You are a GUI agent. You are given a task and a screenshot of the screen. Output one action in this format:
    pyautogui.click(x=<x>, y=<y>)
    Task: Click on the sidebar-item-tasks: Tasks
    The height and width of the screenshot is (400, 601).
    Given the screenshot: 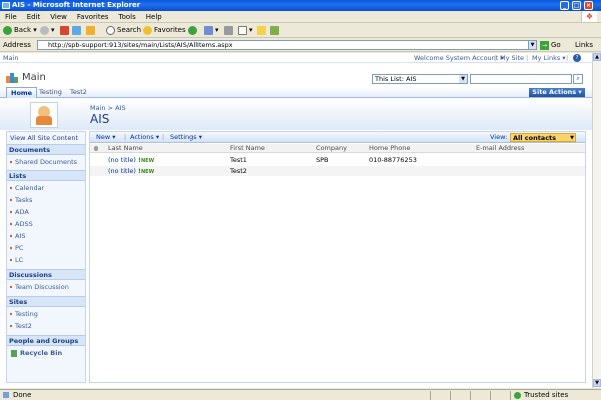 What is the action you would take?
    pyautogui.click(x=21, y=200)
    